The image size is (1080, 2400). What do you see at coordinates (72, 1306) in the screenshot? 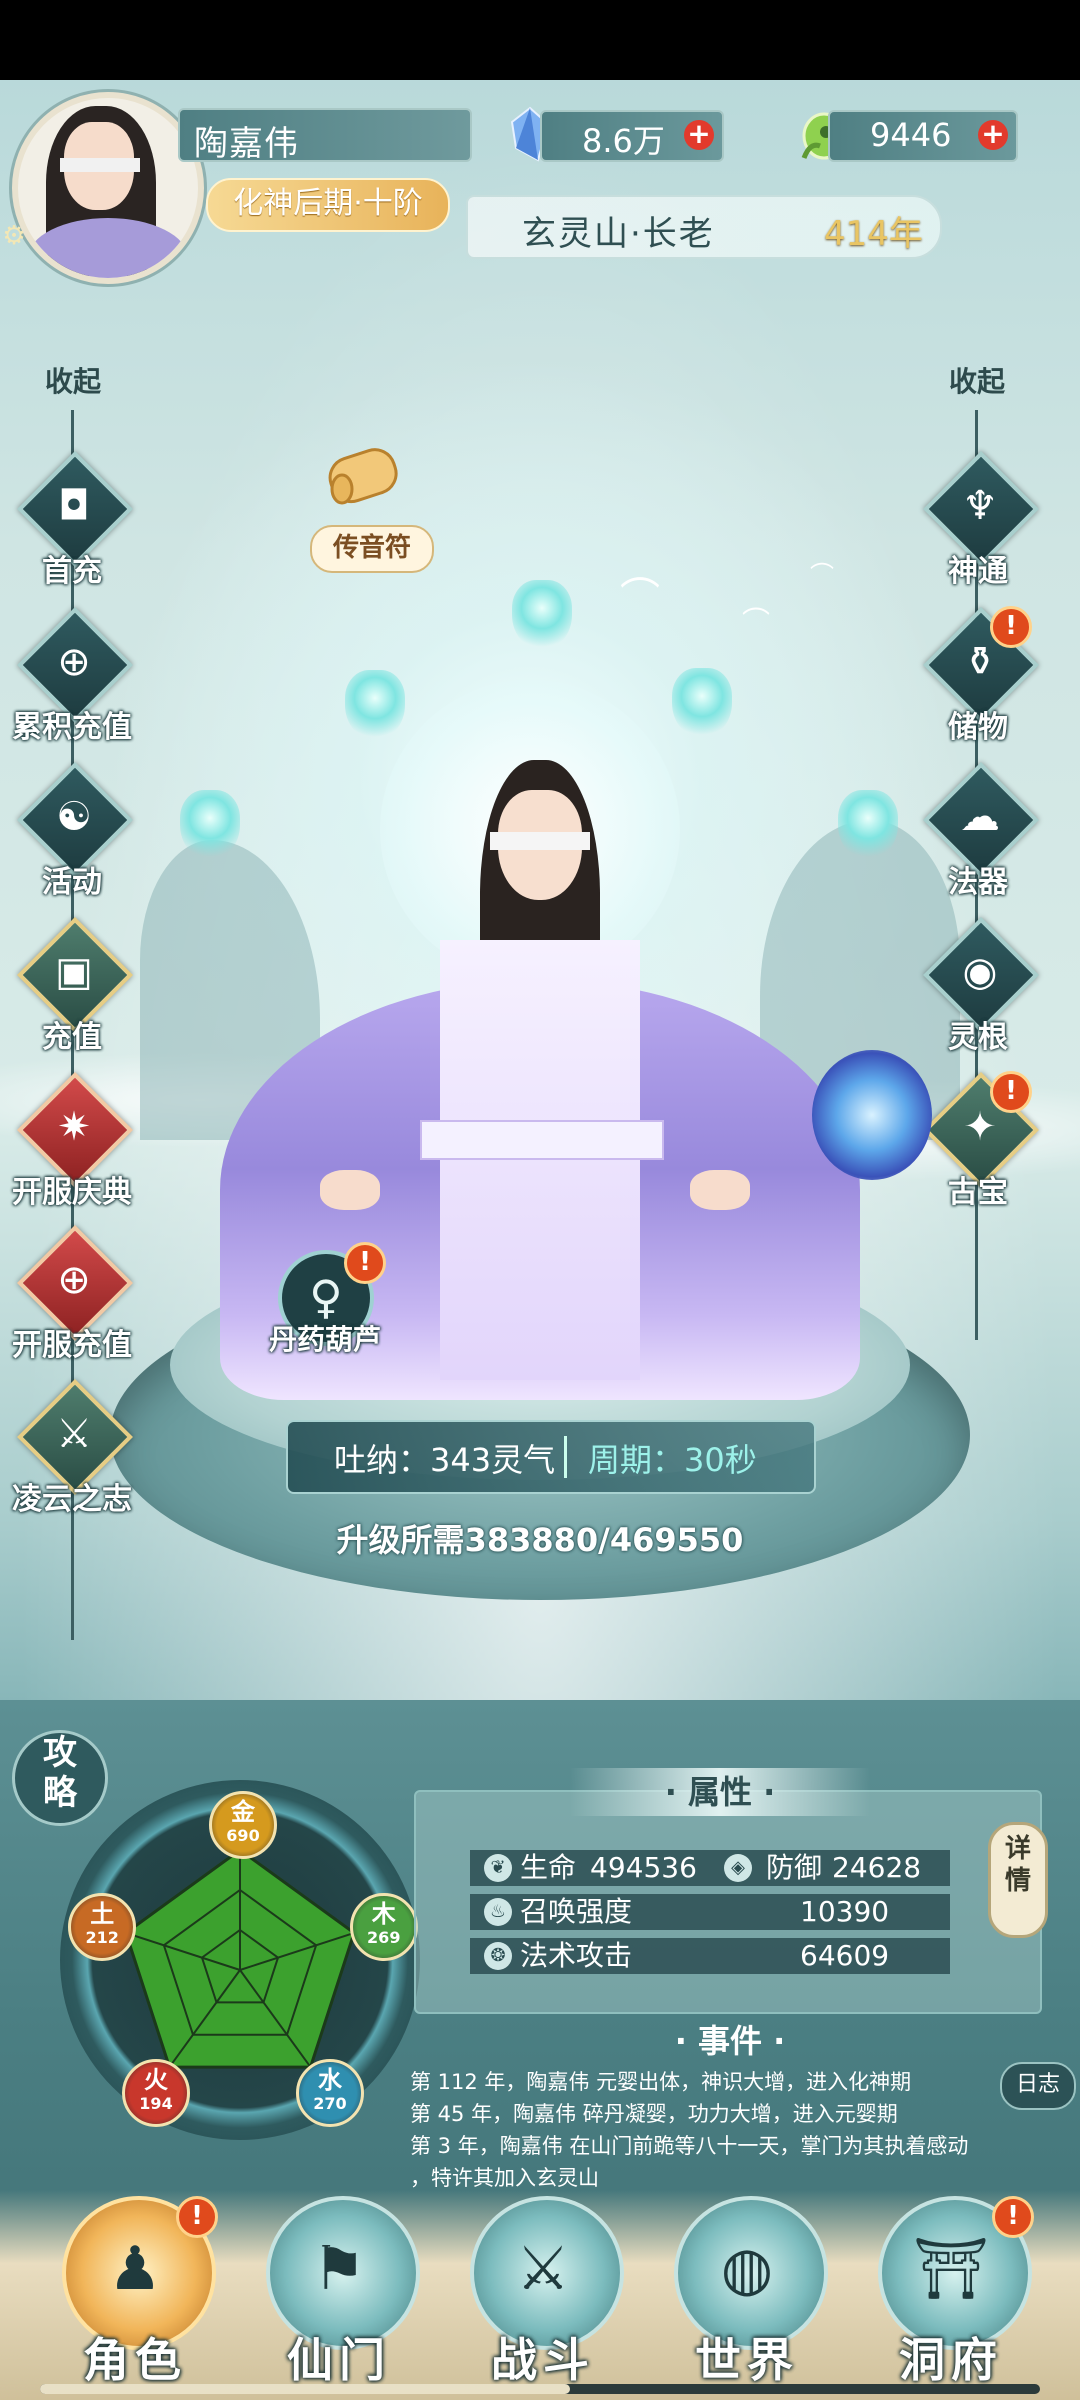
I see `left-menu-item-launch-recharge: ⊕ 开服充值` at bounding box center [72, 1306].